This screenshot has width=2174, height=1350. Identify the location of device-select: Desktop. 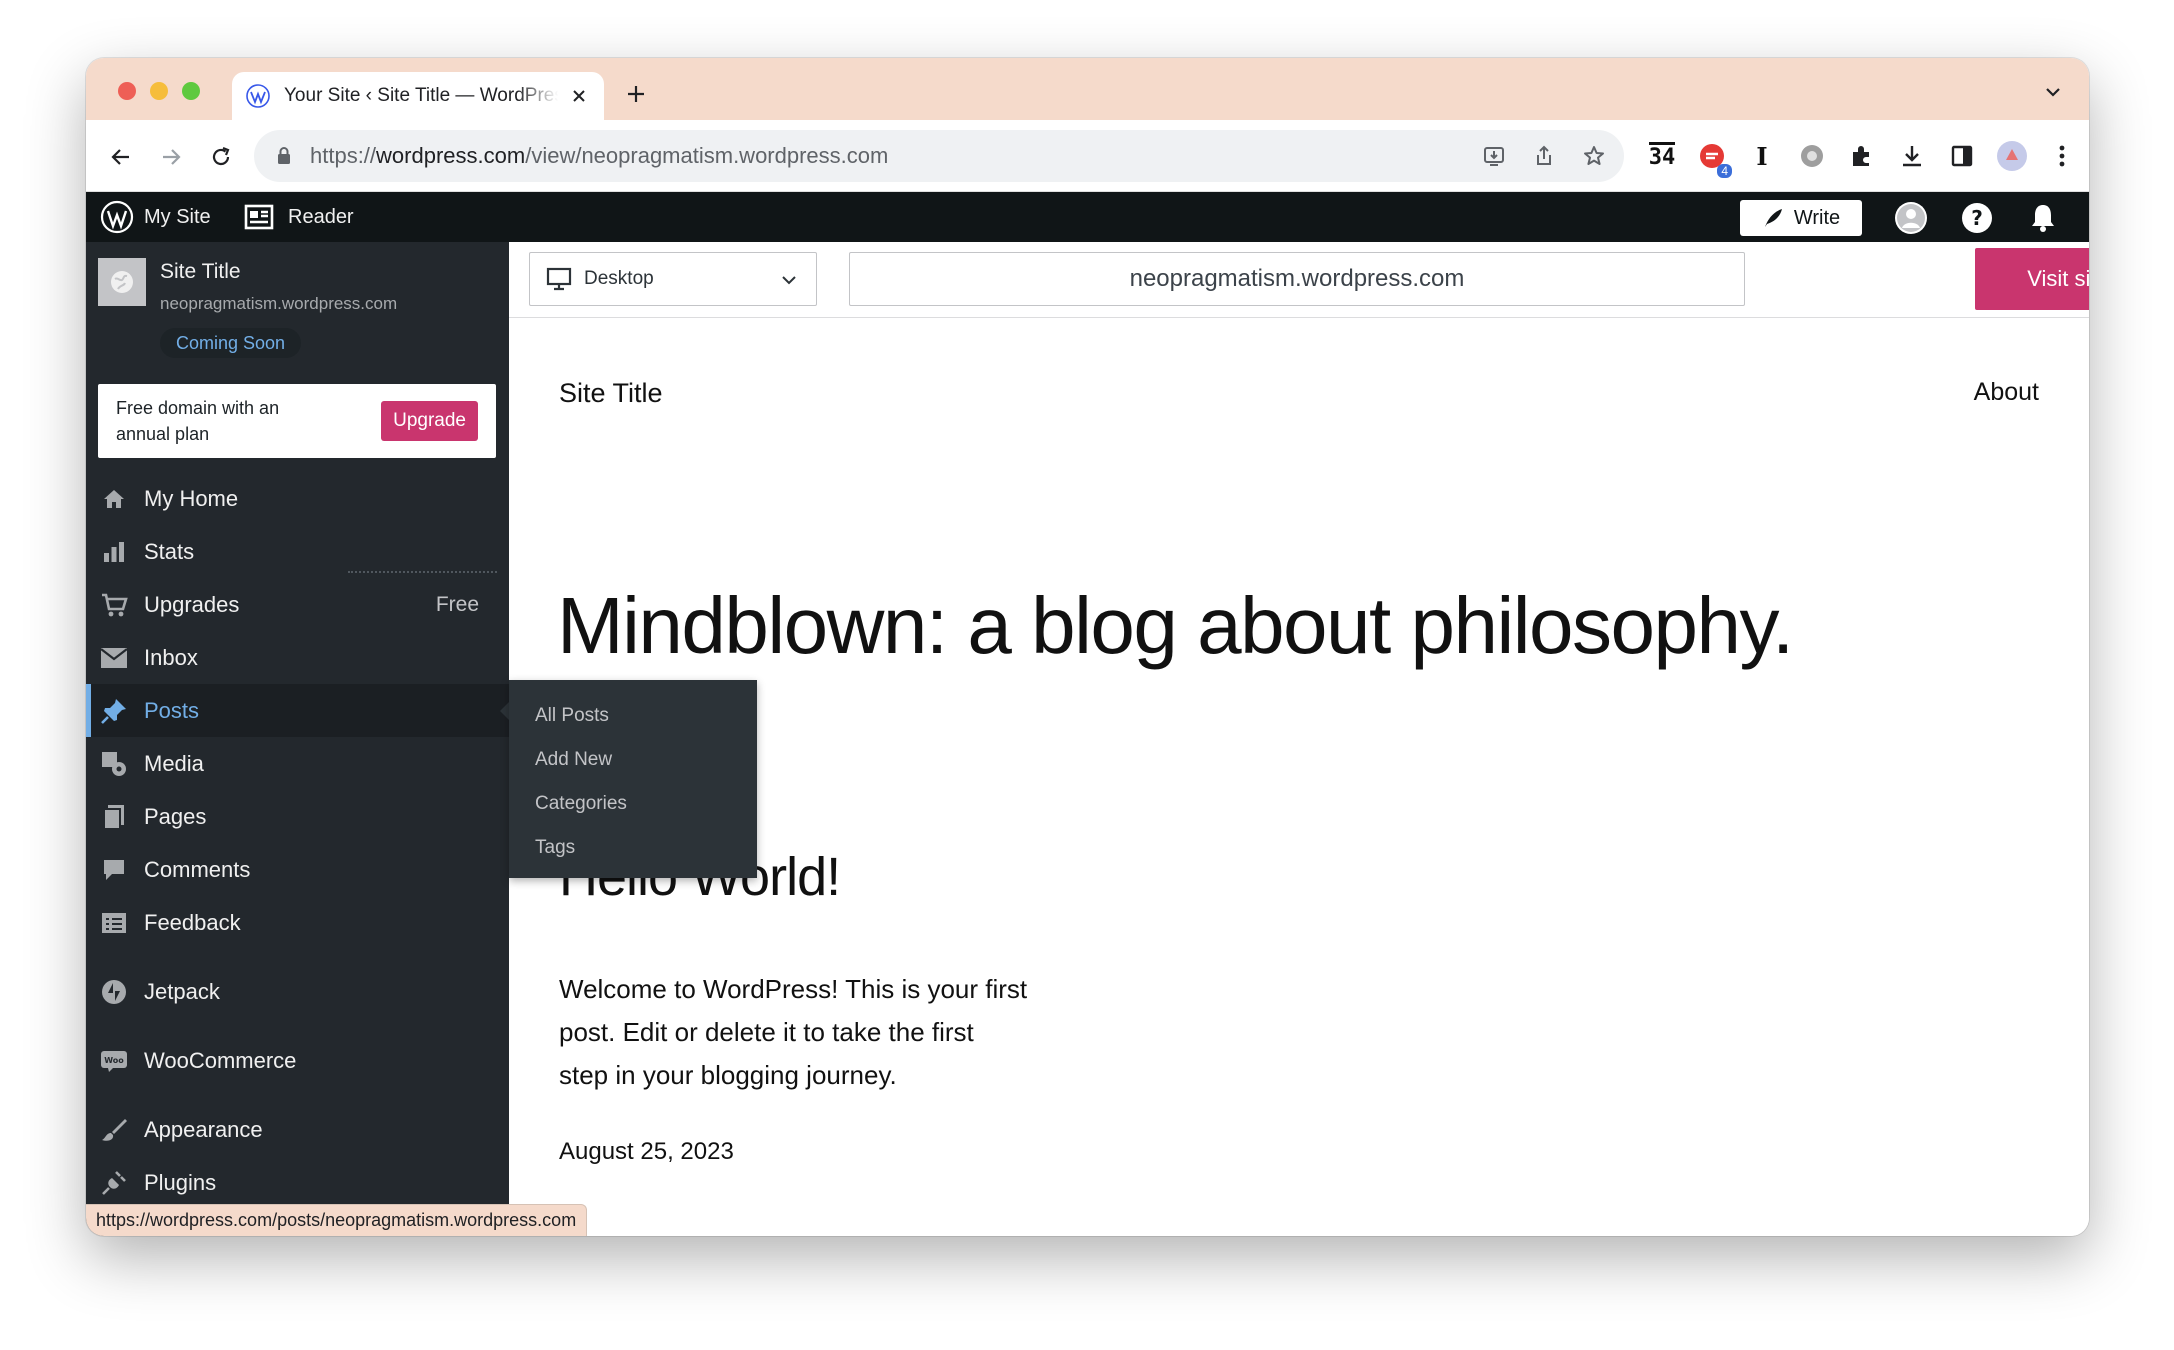
(673, 279).